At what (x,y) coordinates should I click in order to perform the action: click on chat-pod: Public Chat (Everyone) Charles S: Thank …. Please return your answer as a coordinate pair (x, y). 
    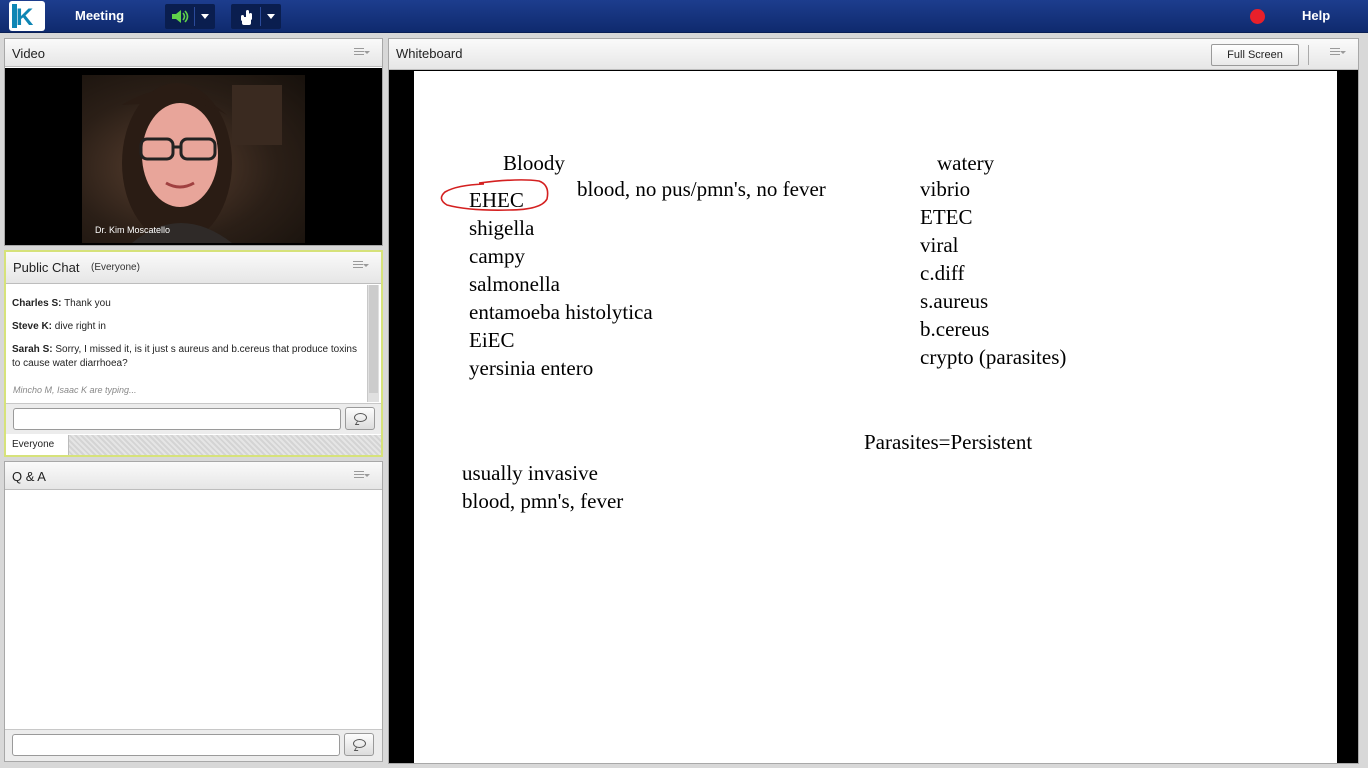
    Looking at the image, I should click on (193, 353).